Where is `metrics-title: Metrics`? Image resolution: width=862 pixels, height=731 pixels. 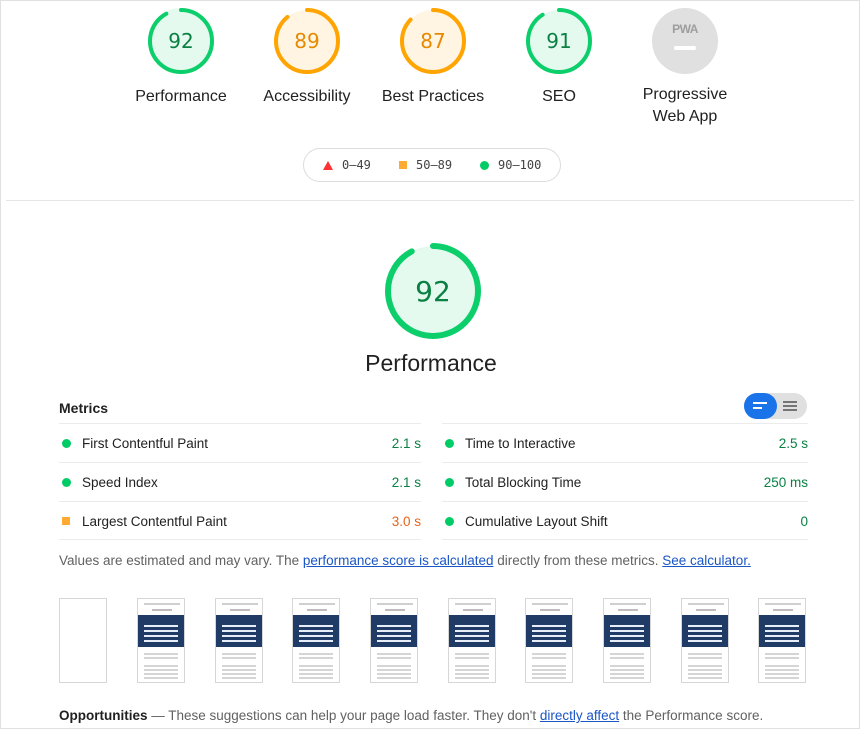
metrics-title: Metrics is located at coordinates (84, 408).